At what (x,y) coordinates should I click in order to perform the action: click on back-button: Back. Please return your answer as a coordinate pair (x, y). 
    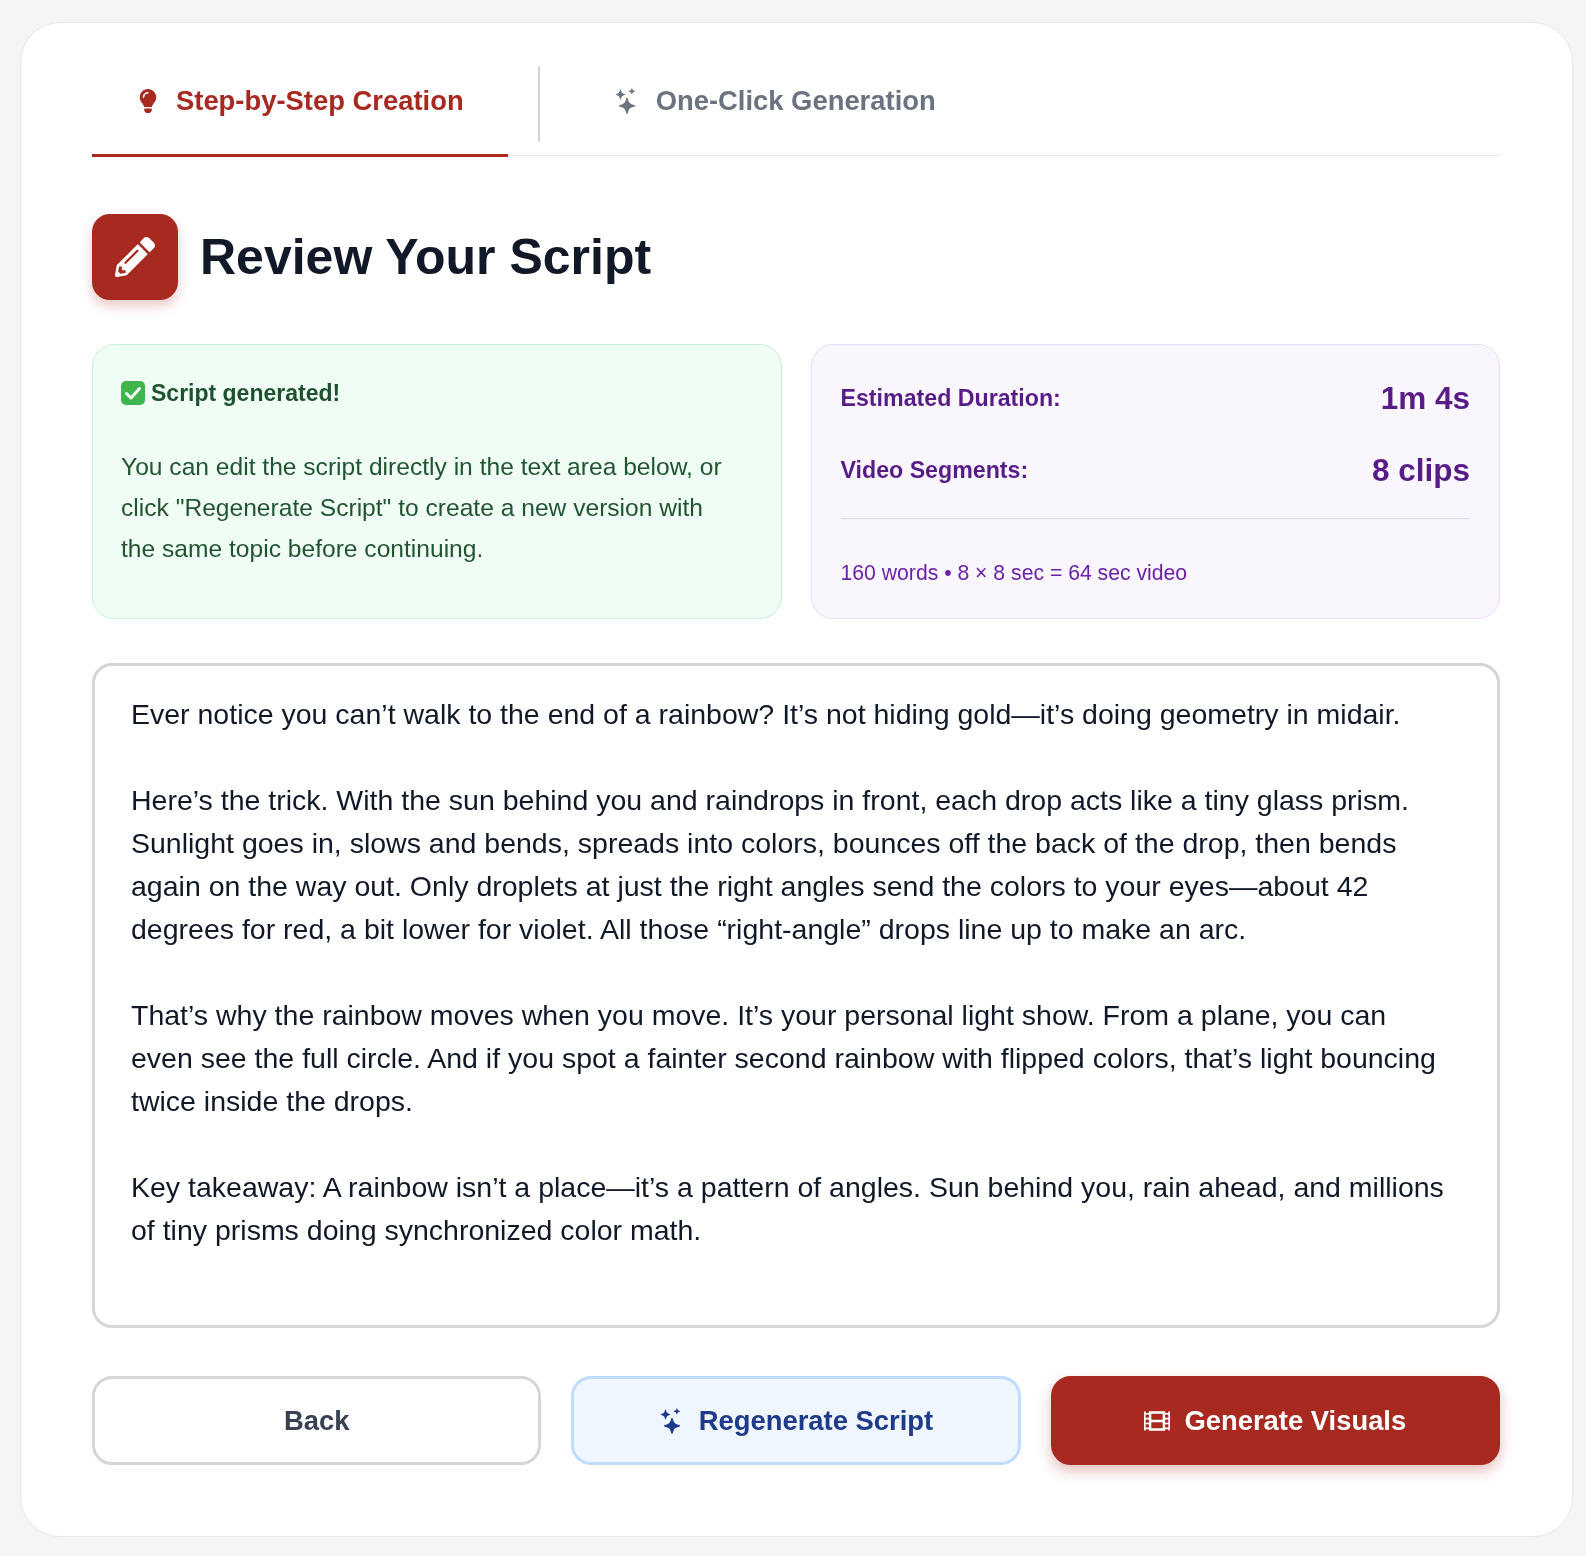
    Looking at the image, I should click on (317, 1420).